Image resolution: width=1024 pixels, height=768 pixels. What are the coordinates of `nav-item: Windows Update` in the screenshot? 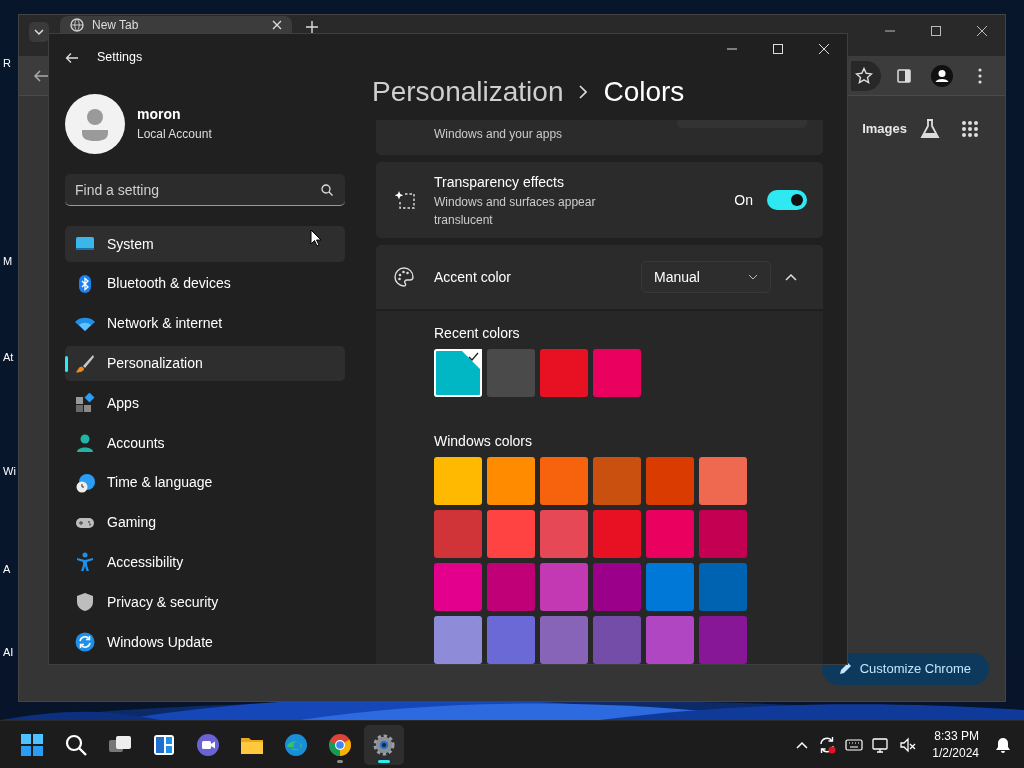 It's located at (205, 642).